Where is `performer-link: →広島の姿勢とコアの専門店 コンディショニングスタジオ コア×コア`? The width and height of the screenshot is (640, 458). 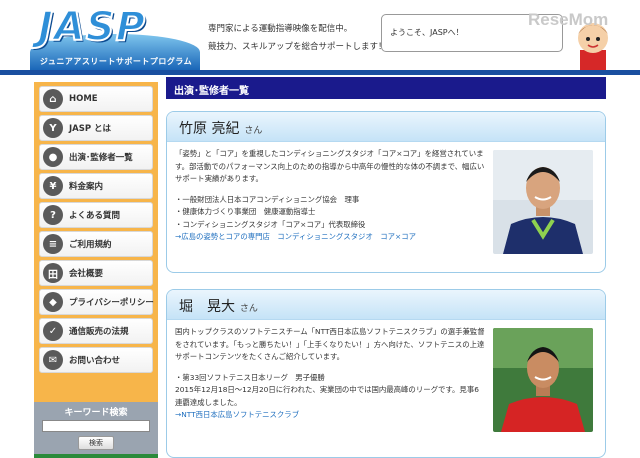 performer-link: →広島の姿勢とコアの専門店 コンディショニングスタジオ コア×コア is located at coordinates (330, 237).